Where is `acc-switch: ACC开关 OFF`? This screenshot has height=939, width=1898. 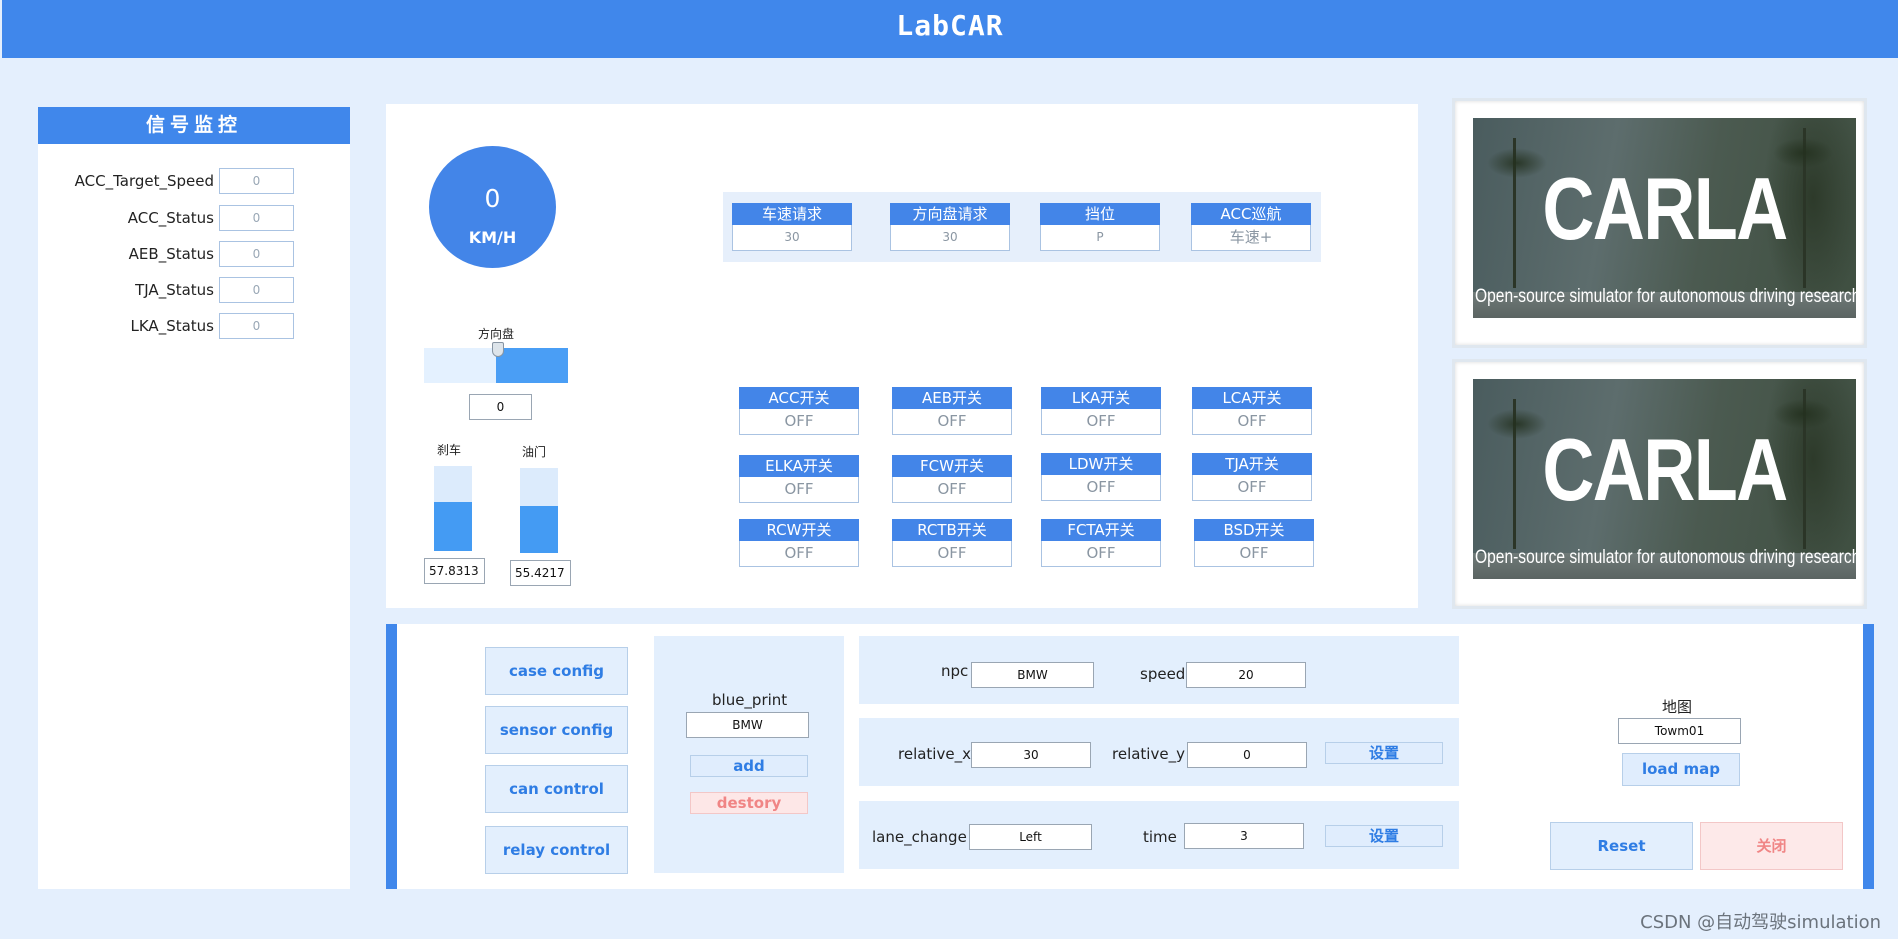
acc-switch: ACC开关 OFF is located at coordinates (799, 411).